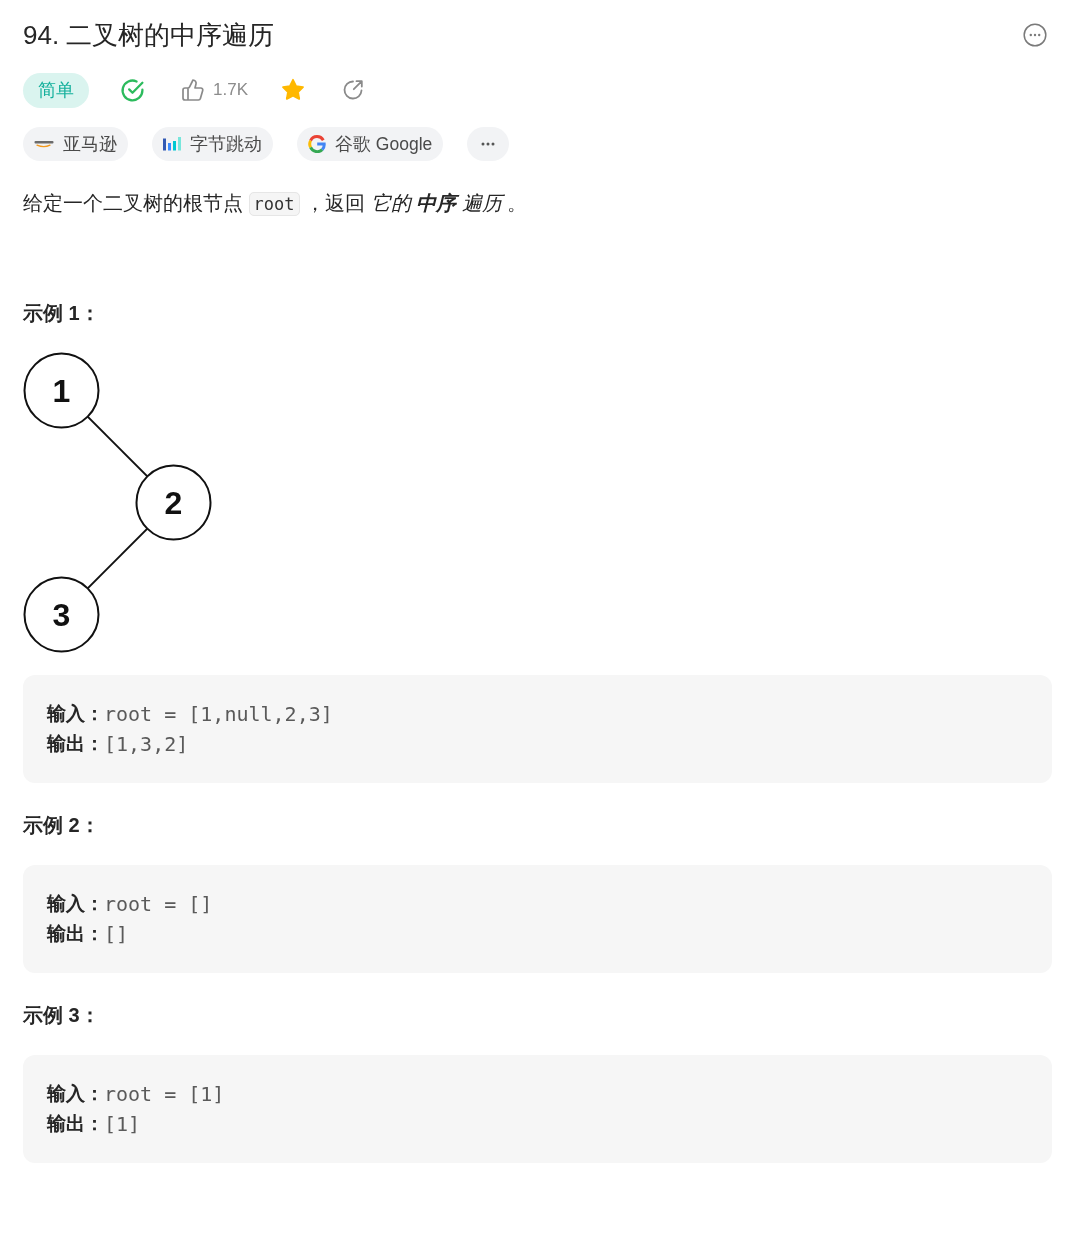  I want to click on example-heading: 示例 2：, so click(62, 825).